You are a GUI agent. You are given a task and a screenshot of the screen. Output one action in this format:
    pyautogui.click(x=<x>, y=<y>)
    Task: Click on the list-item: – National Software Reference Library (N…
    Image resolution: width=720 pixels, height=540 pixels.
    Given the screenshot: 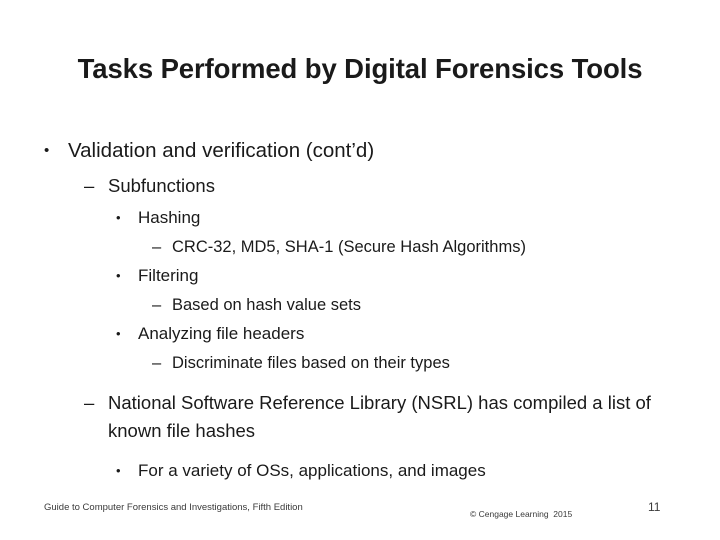 What is the action you would take?
    pyautogui.click(x=360, y=417)
    